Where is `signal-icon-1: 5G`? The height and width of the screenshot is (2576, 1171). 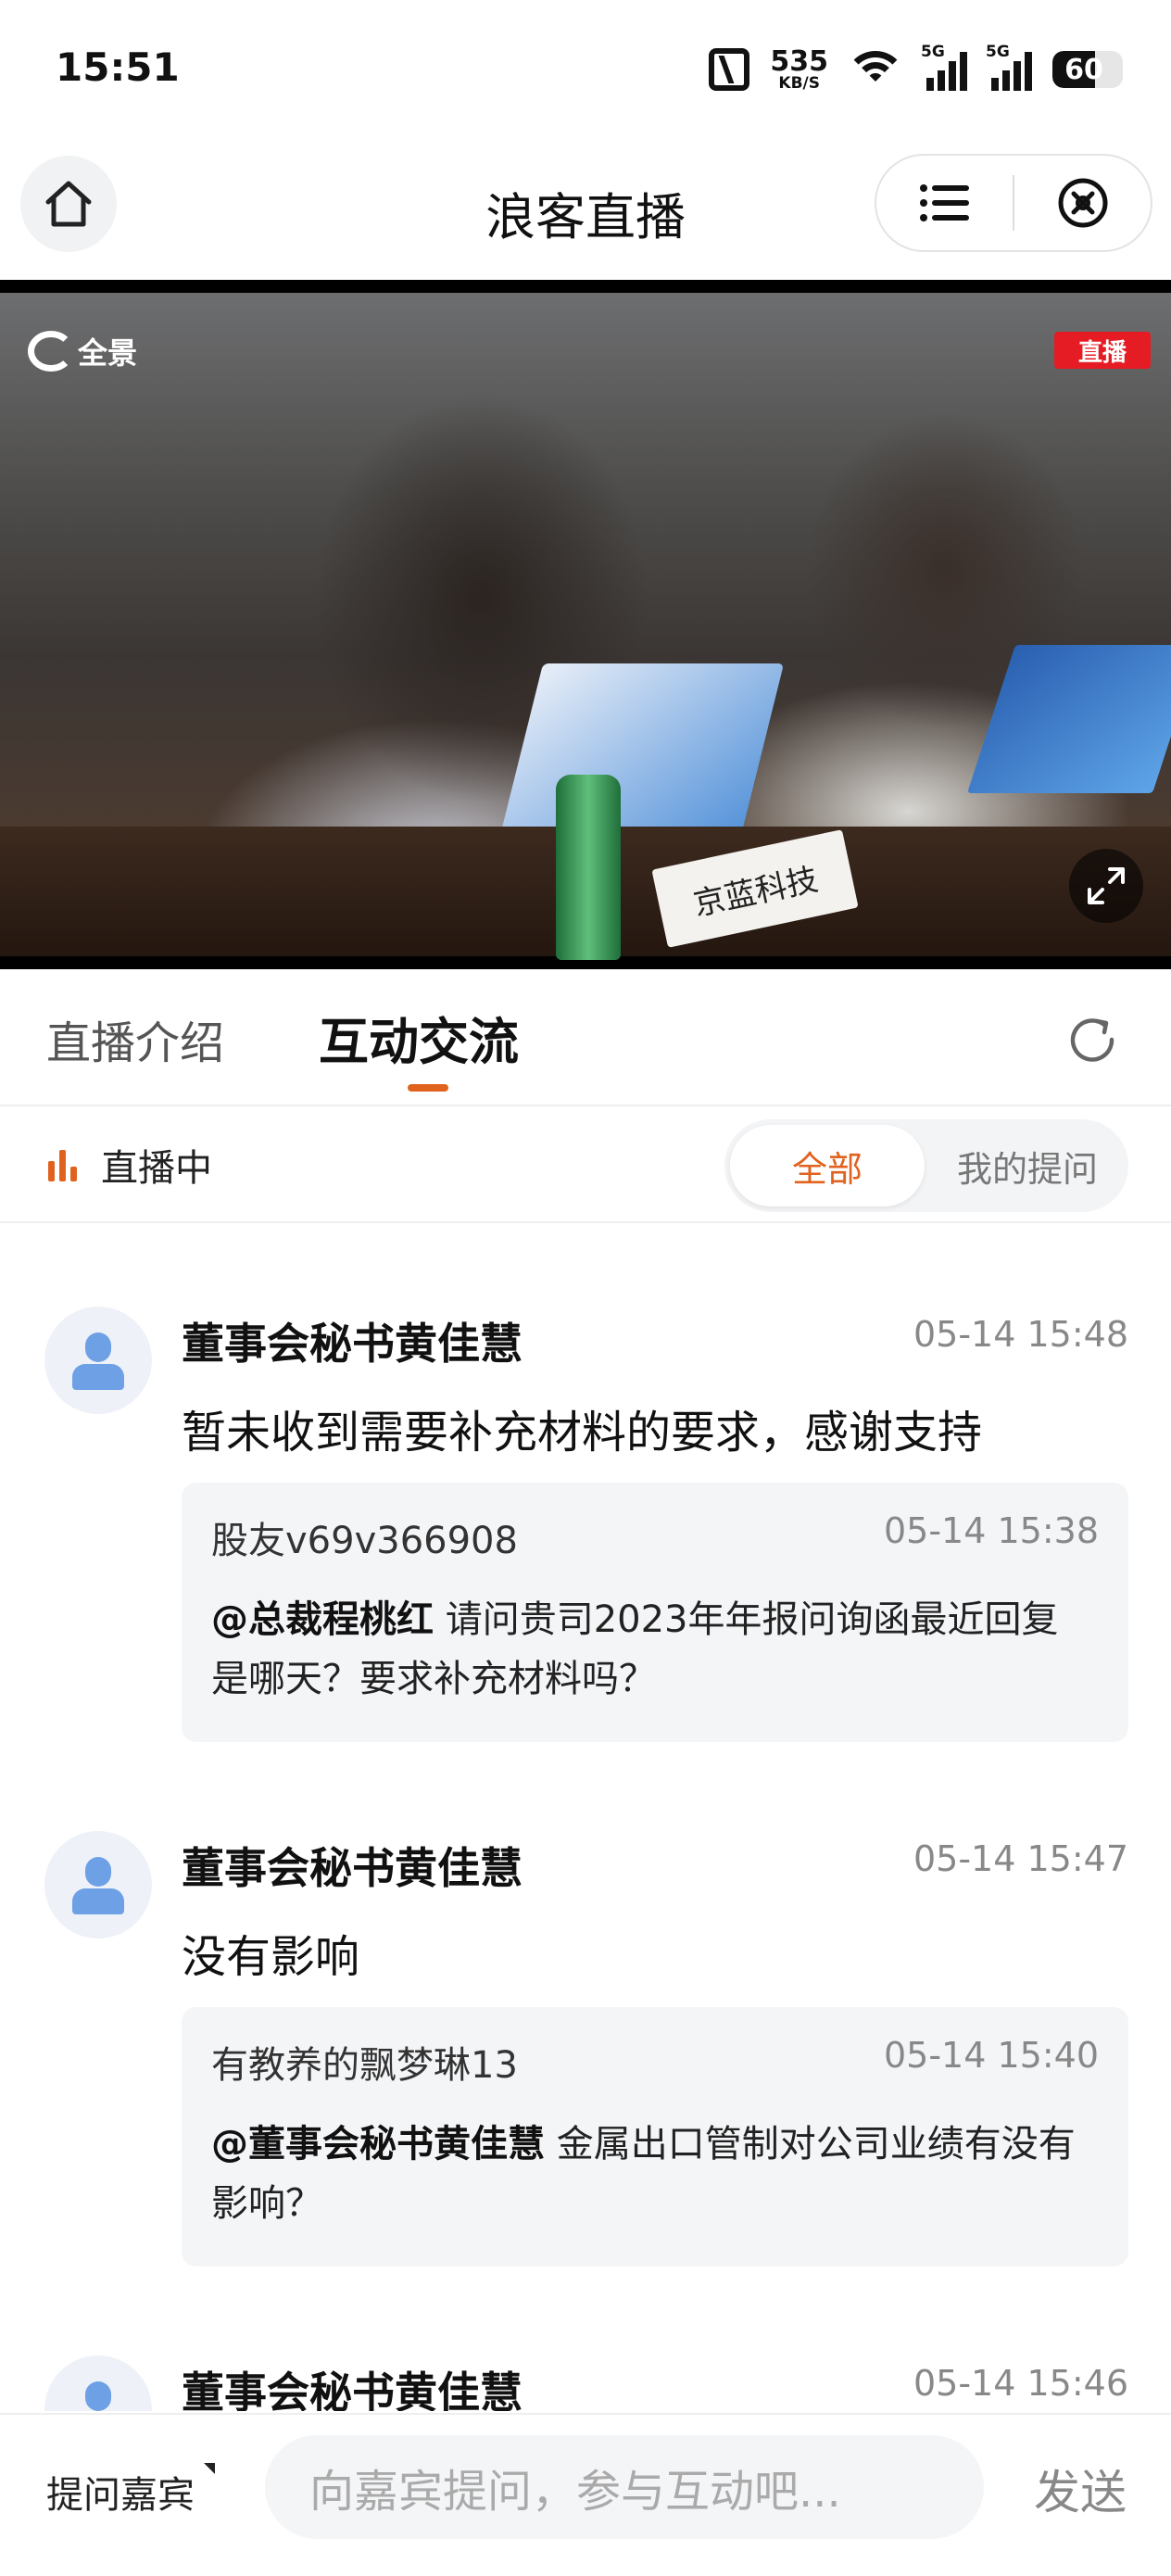
signal-icon-1: 5G is located at coordinates (944, 67).